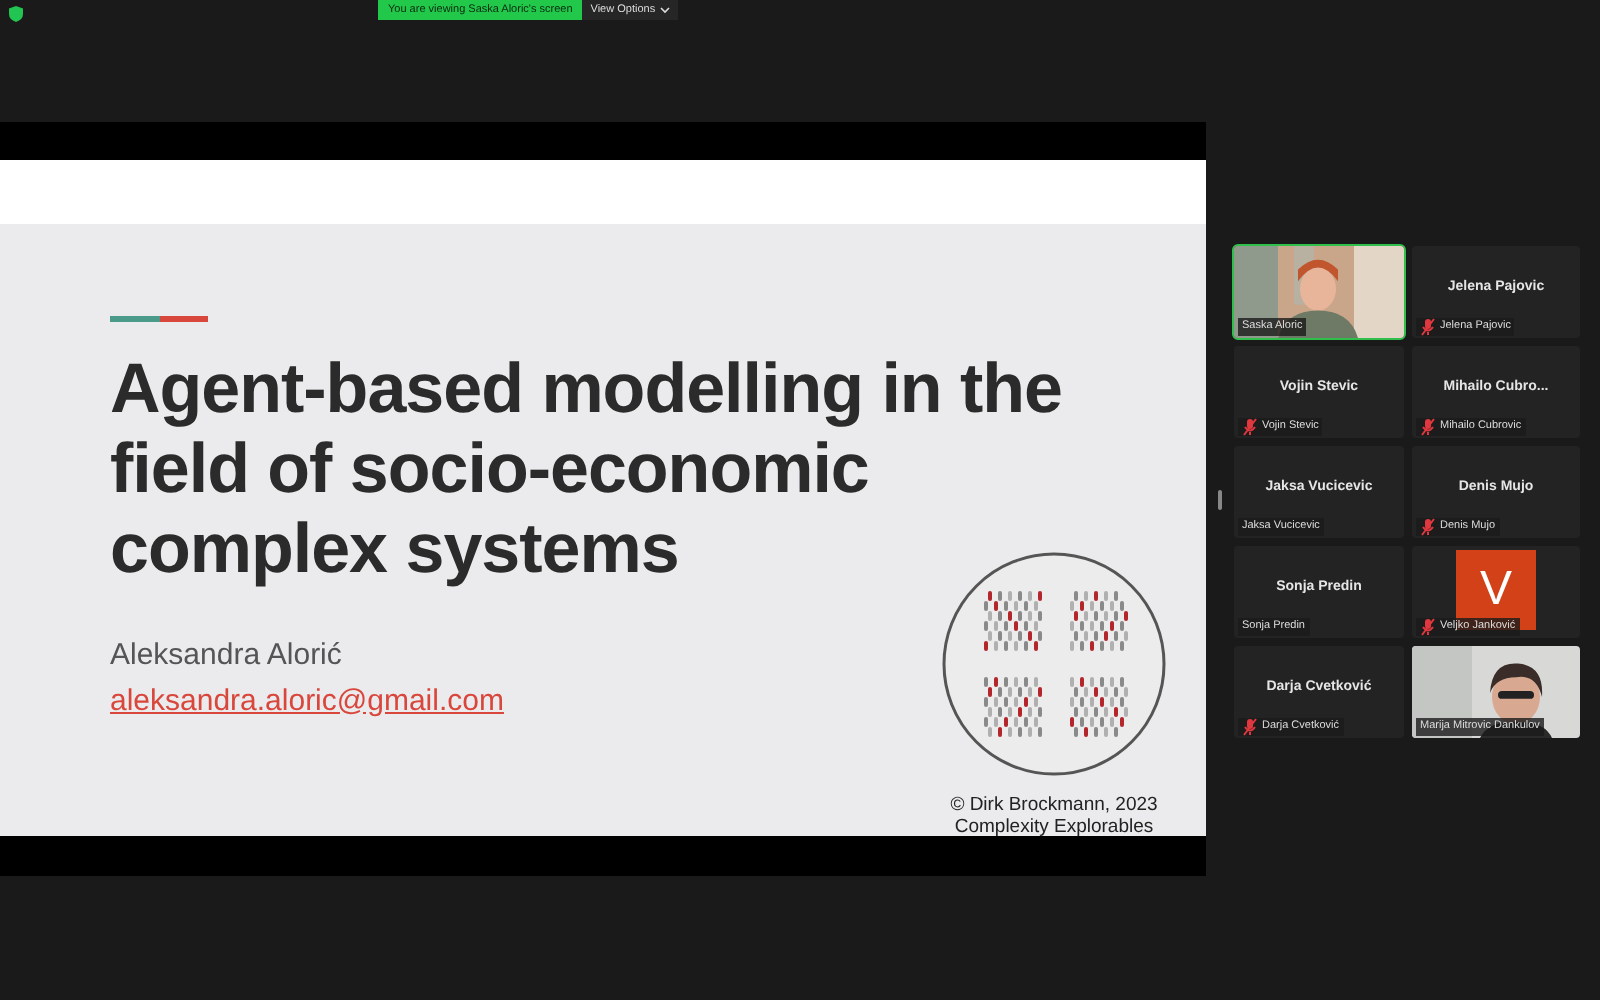  Describe the element at coordinates (587, 470) in the screenshot. I see `slide-title: Agent-based modelling in the field of socio-economic complex systems` at that location.